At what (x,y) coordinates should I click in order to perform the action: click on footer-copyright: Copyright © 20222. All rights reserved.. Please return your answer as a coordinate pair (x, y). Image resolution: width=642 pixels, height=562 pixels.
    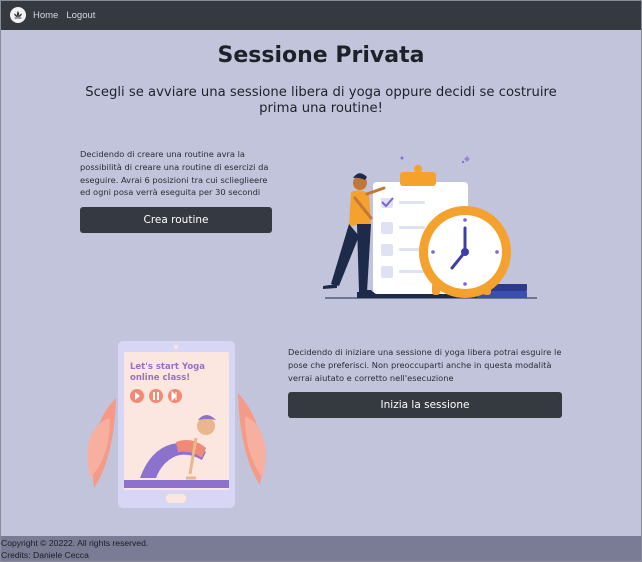
    Looking at the image, I should click on (75, 543).